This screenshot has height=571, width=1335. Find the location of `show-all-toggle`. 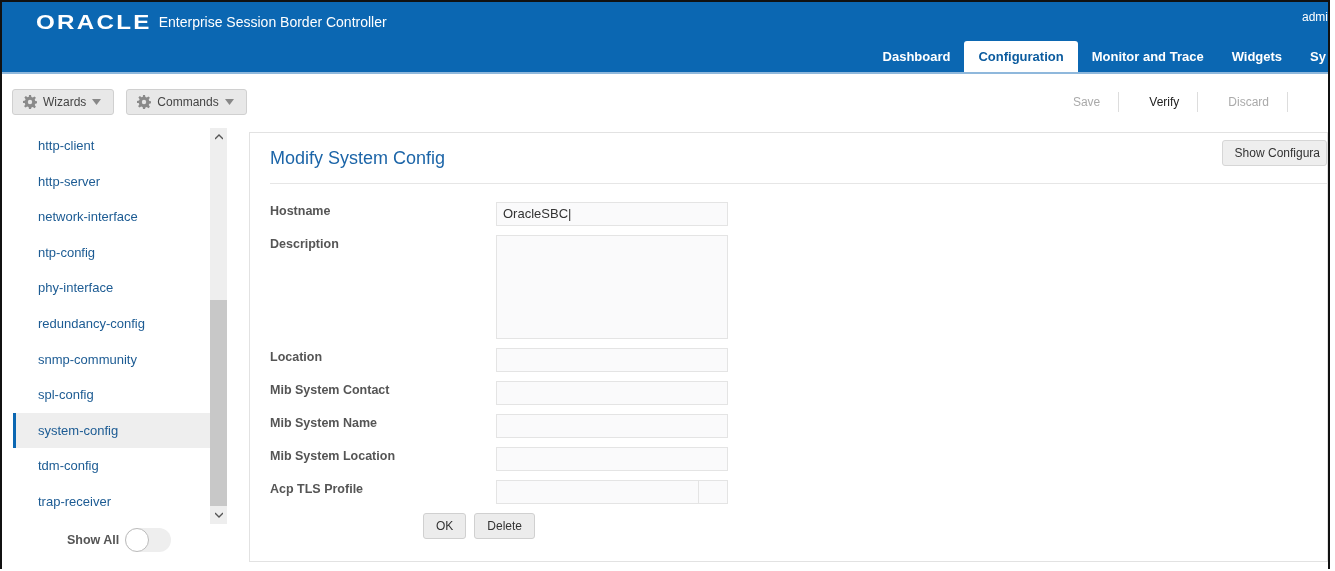

show-all-toggle is located at coordinates (148, 540).